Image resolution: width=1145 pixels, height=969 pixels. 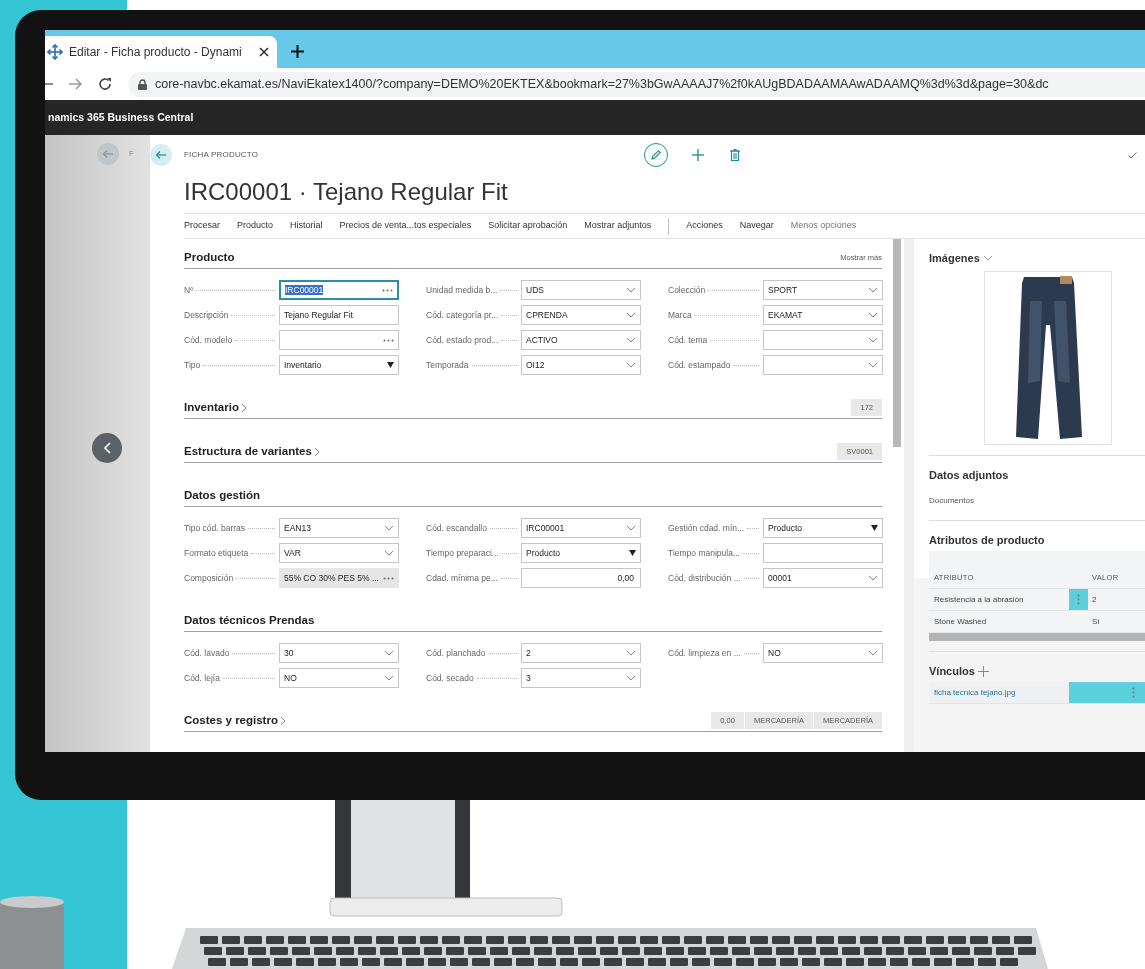 I want to click on field-label: Tipo, so click(x=231, y=365).